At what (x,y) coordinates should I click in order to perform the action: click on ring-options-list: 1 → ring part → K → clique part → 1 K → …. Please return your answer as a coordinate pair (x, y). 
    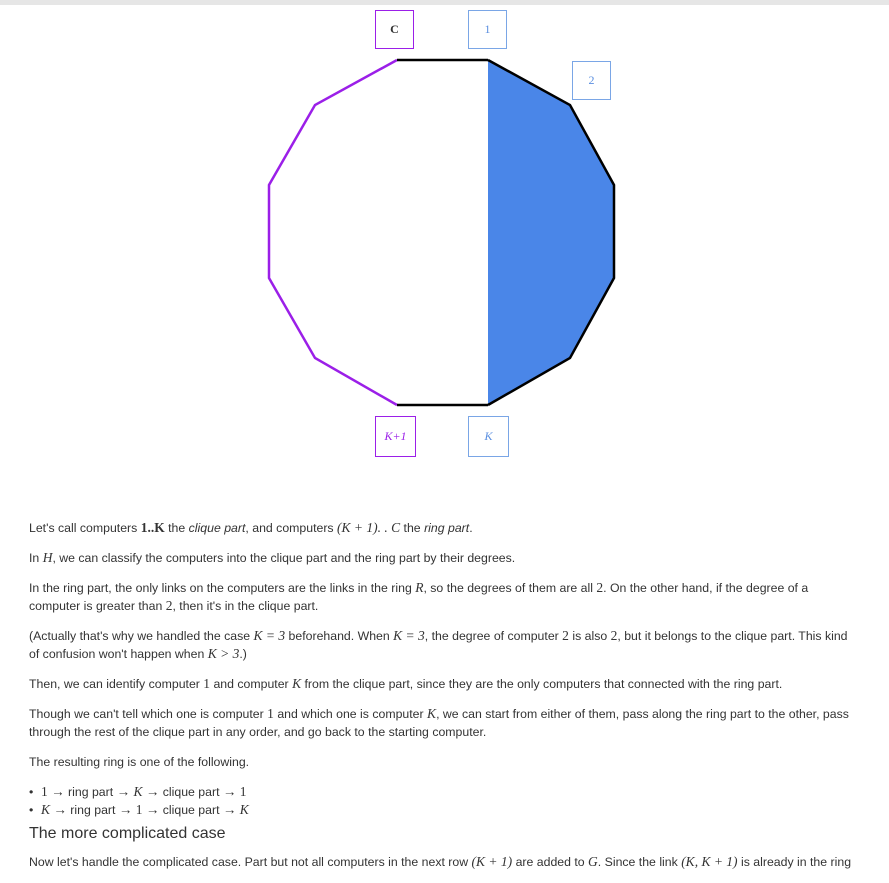
    Looking at the image, I should click on (444, 801).